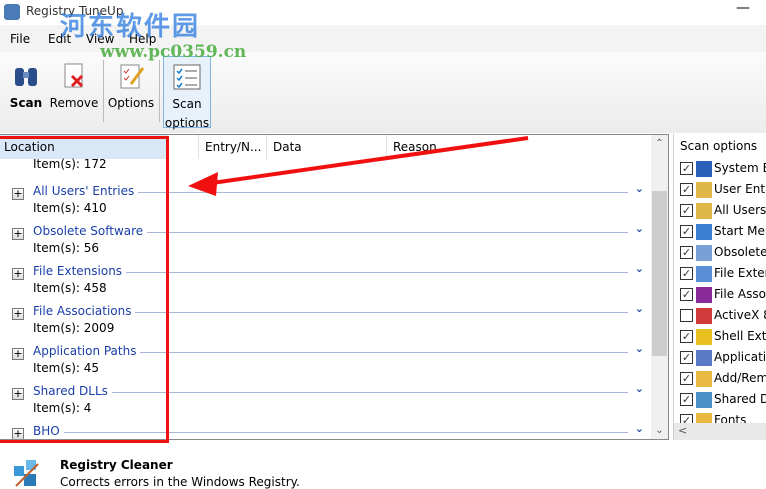 Image resolution: width=766 pixels, height=489 pixels. Describe the element at coordinates (74, 328) in the screenshot. I see `group-count: Item(s): 2009` at that location.